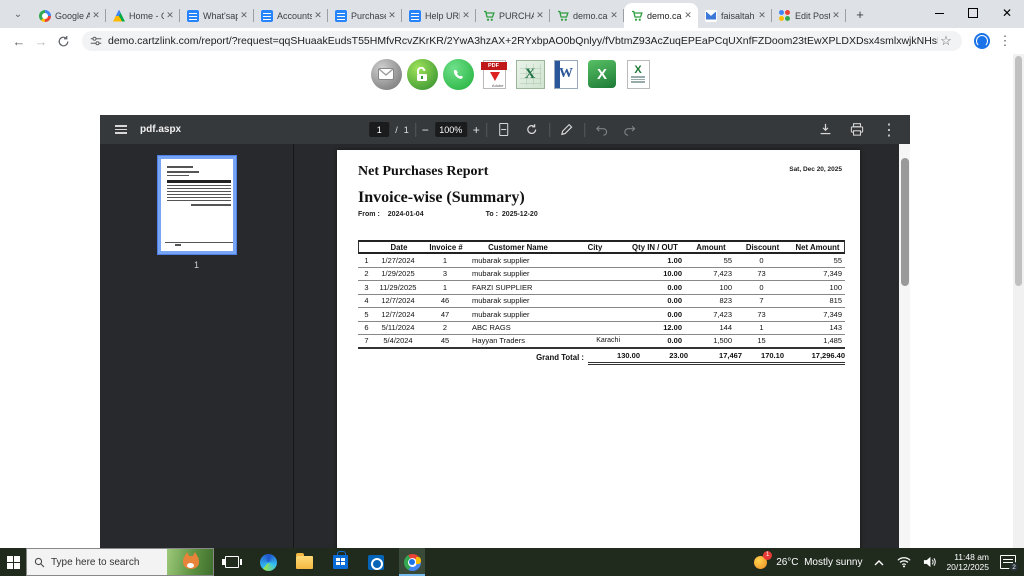 The image size is (1024, 576). I want to click on taskbar-search-input: Type here to search, so click(120, 562).